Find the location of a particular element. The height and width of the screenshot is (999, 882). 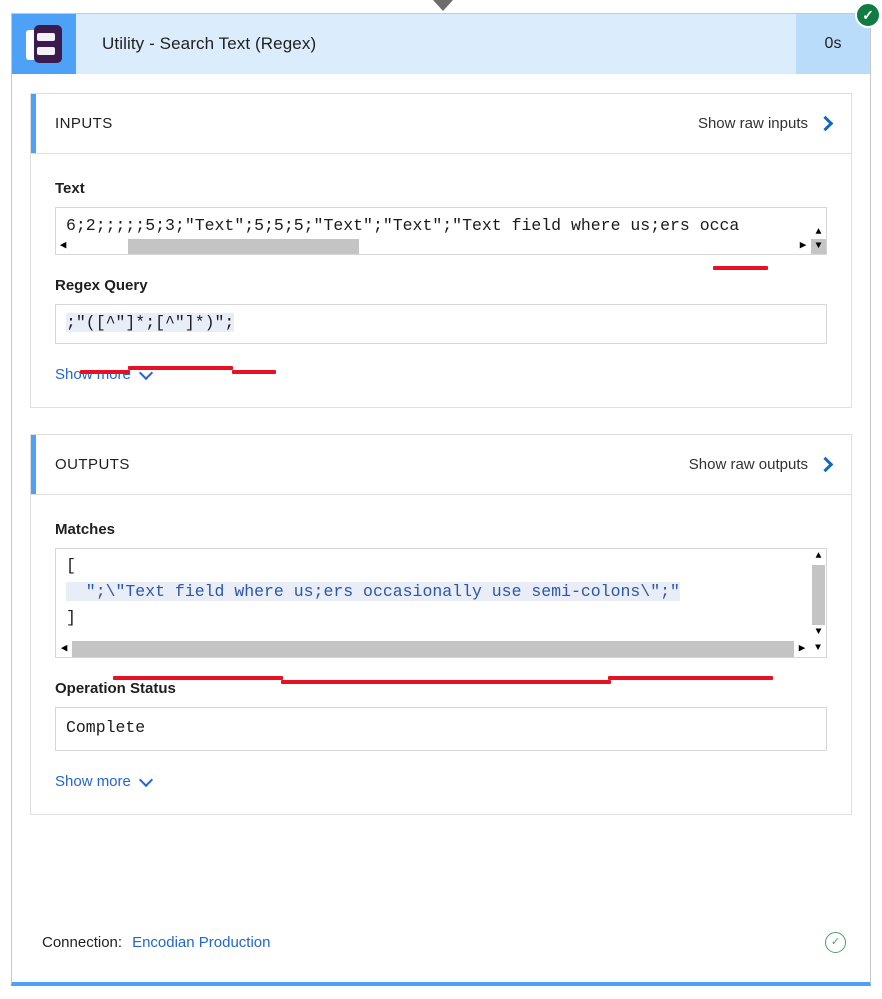

matches-vscrollbar: ▲ ▼ is located at coordinates (818, 595).